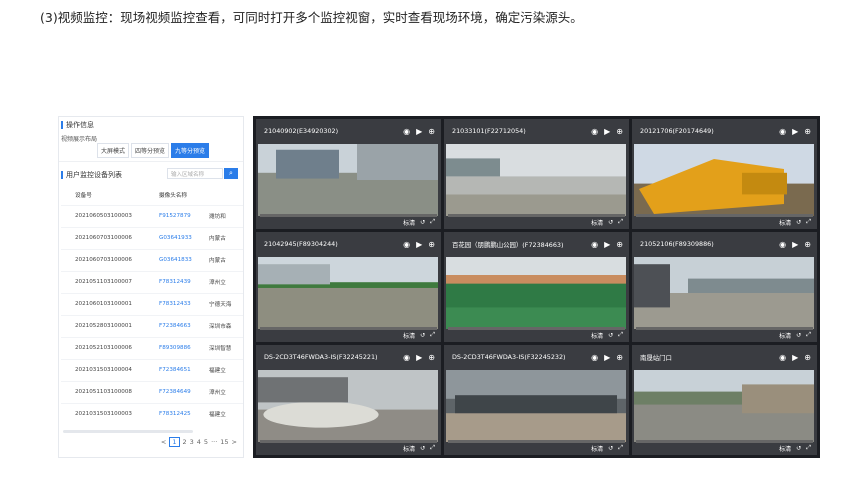 The image size is (851, 496). I want to click on video-cell: 百花园（朋鹏鹏山公园）(F72384663) ◉ ▶ ⊕ 标清 ↺ ⤢, so click(536, 287).